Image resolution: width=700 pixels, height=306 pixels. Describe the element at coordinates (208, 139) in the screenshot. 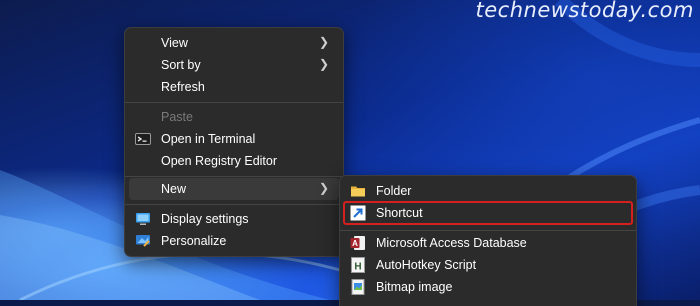

I see `menu-item-label: Open in Terminal` at that location.